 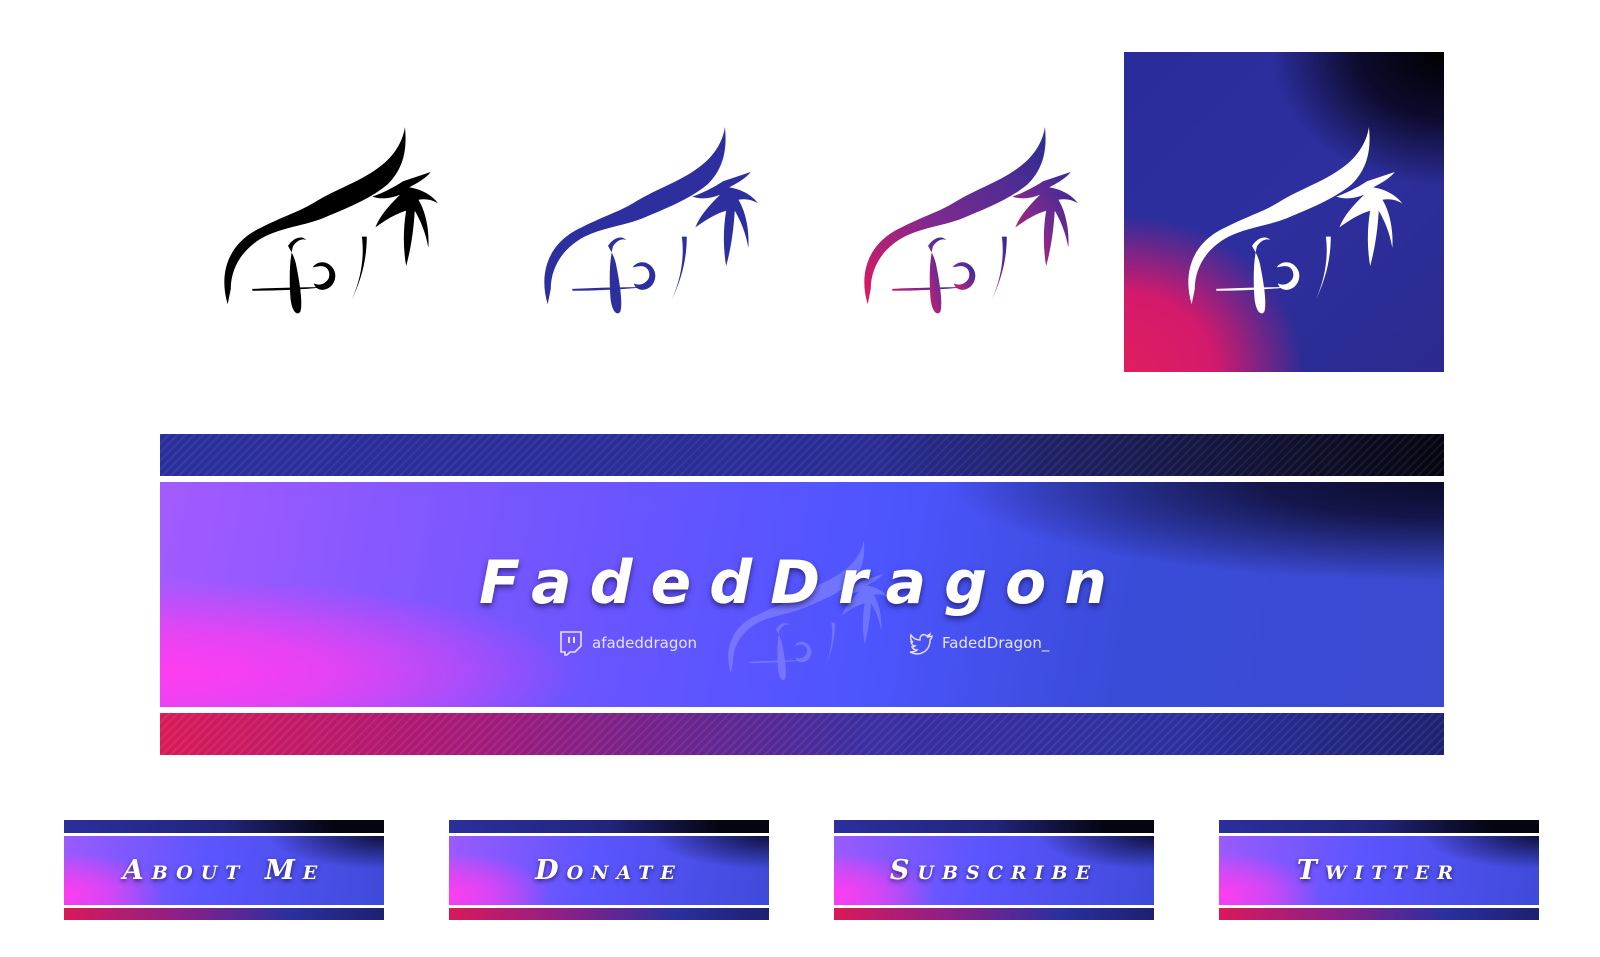 I want to click on banner-bottom-strip, so click(x=802, y=734).